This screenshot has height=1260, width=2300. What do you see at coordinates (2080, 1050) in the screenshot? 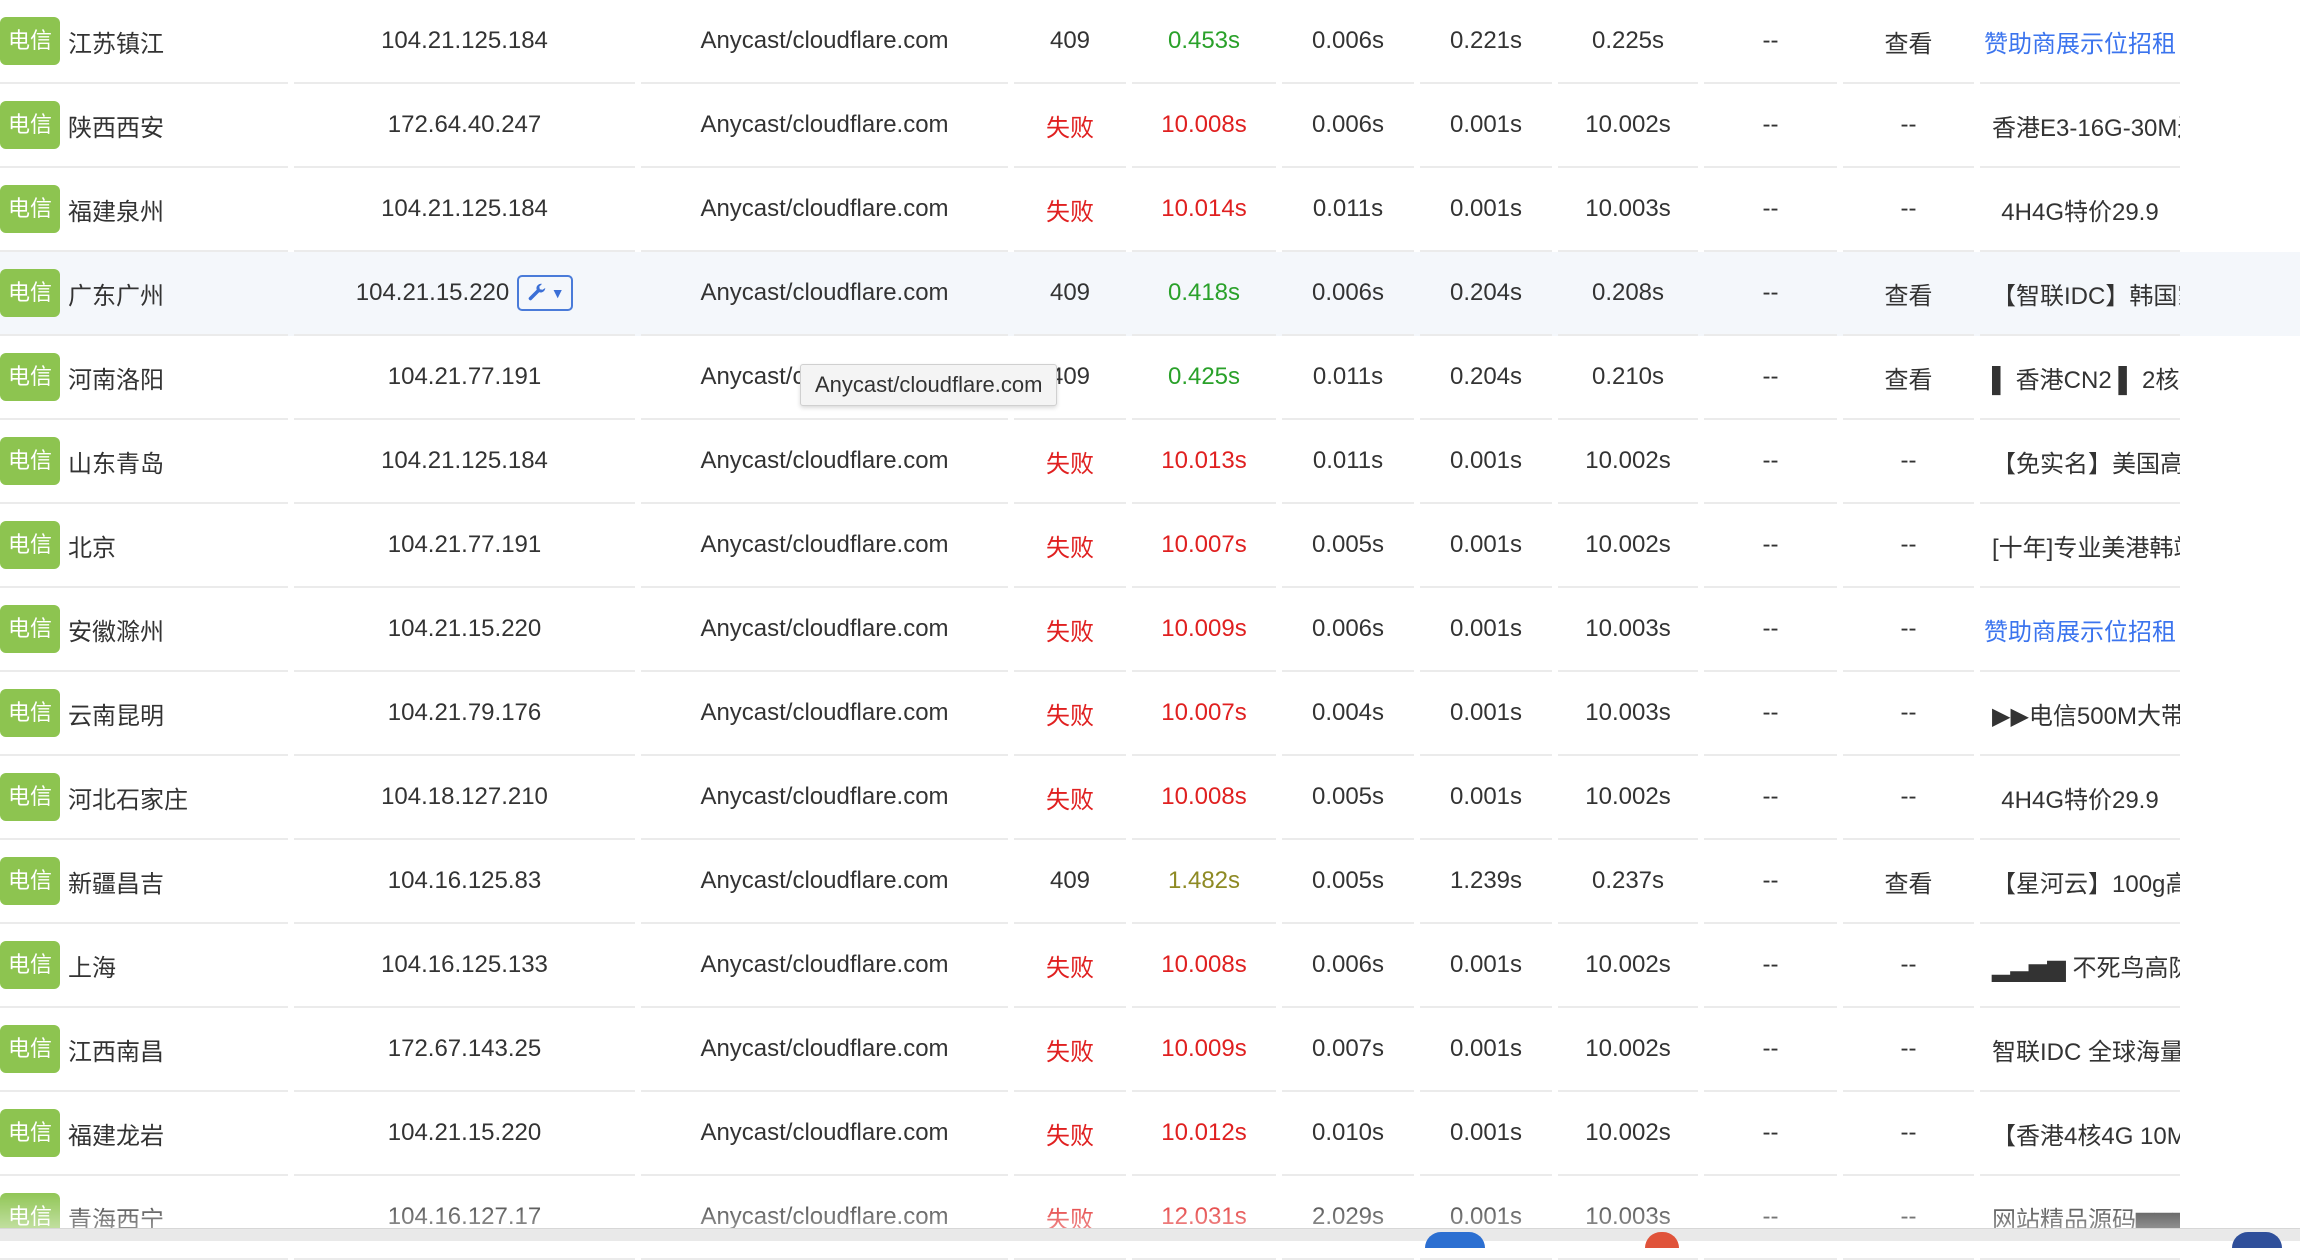
I see `sponsor-ad-link: 智联IDC 全球海量各国原生IP` at bounding box center [2080, 1050].